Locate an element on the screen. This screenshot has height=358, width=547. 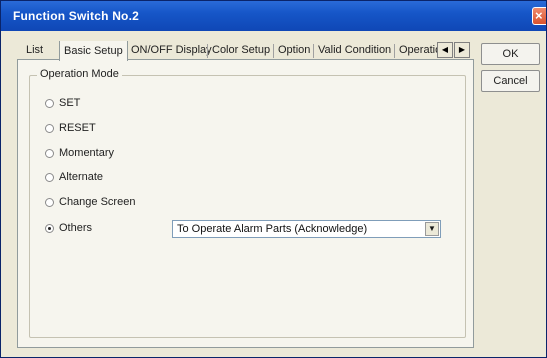
tab-valid-condition: Valid Condition is located at coordinates (354, 50).